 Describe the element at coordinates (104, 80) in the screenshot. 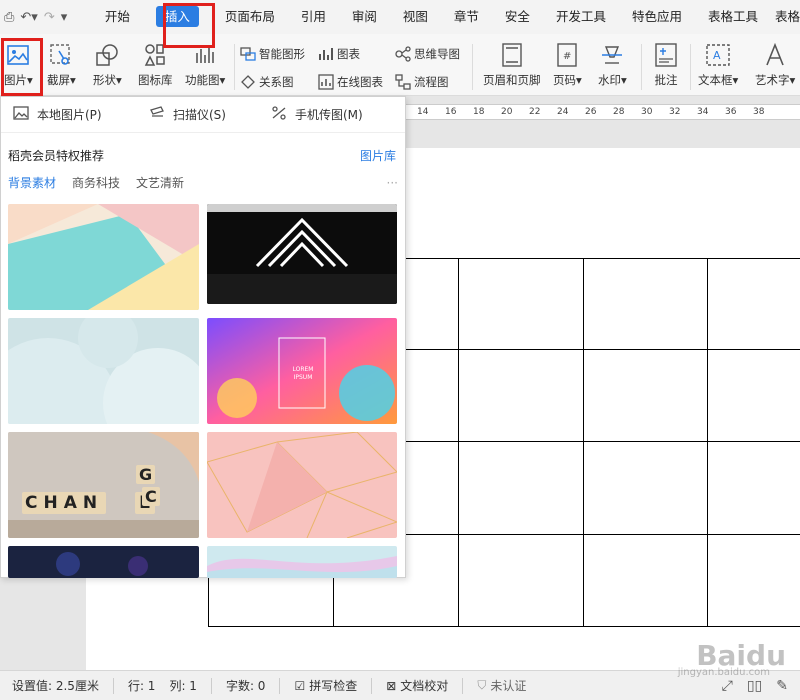

I see `shape-label: 形状` at that location.